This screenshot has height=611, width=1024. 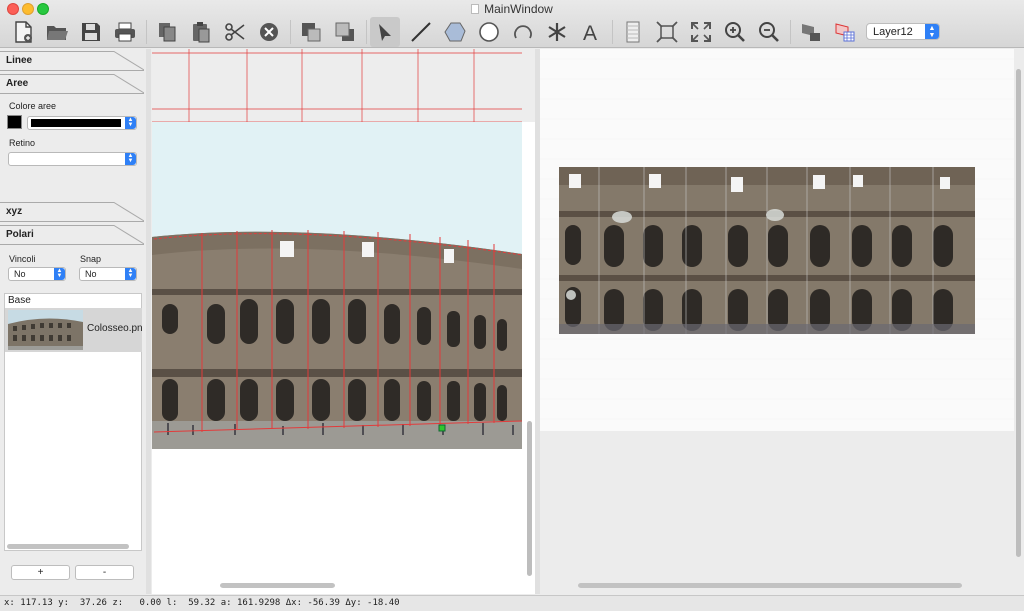 I want to click on text-tool-icon: A, so click(x=591, y=32).